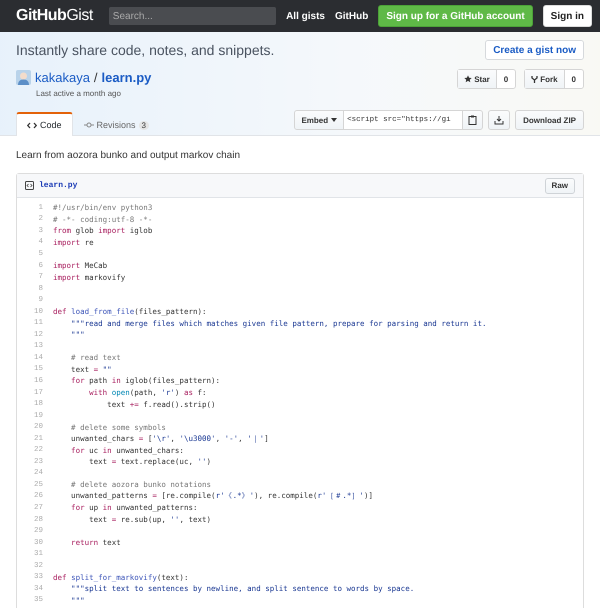 The image size is (600, 608). Describe the element at coordinates (351, 16) in the screenshot. I see `nav-link: GitHub` at that location.